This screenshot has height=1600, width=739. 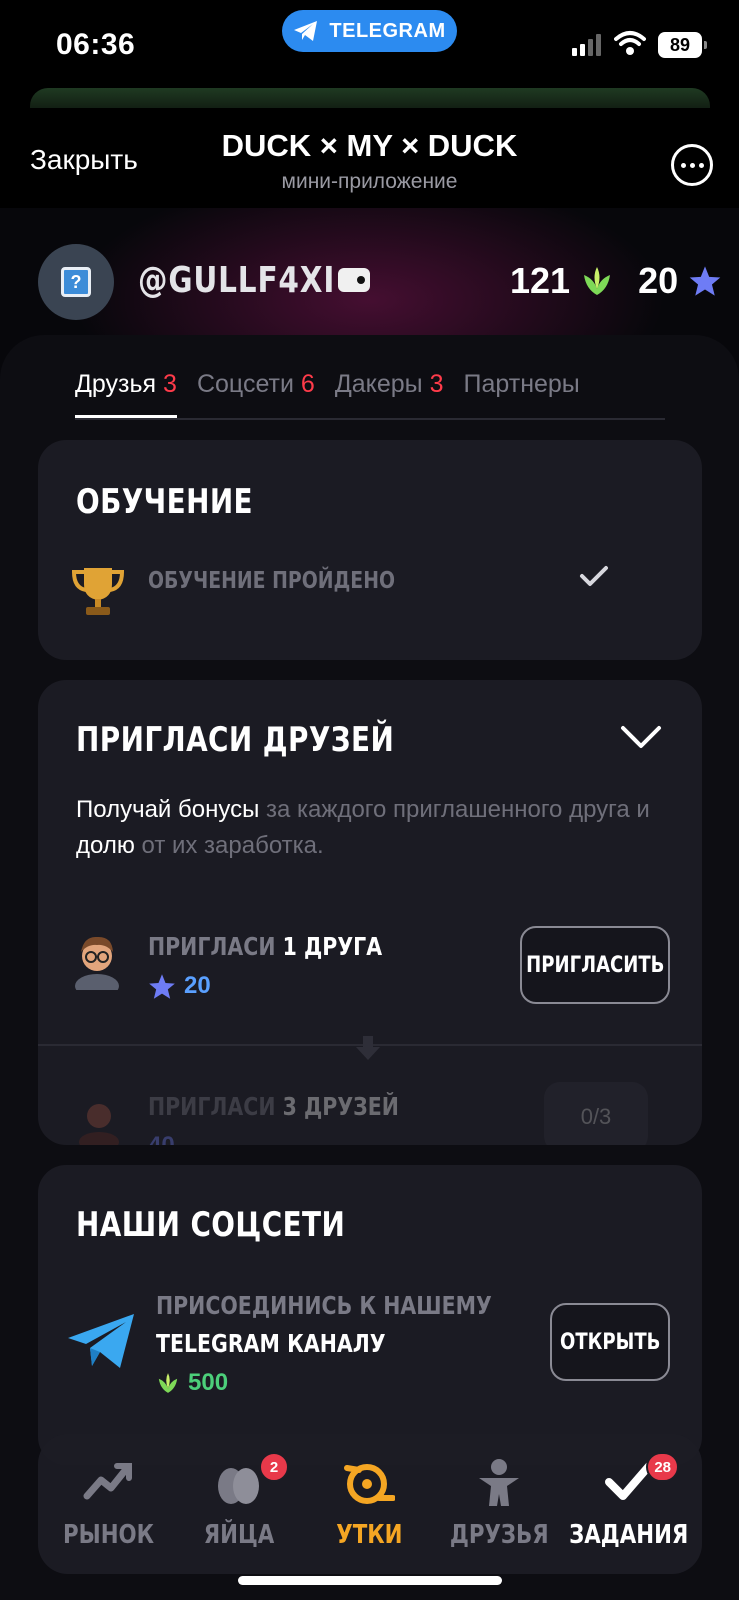 I want to click on battery-indicator: 89, so click(x=682, y=45).